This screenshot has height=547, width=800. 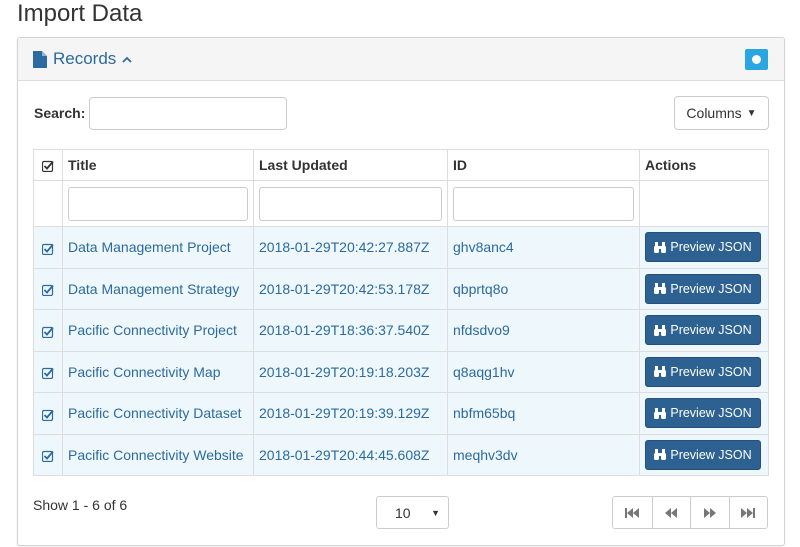 I want to click on search-input, so click(x=188, y=113).